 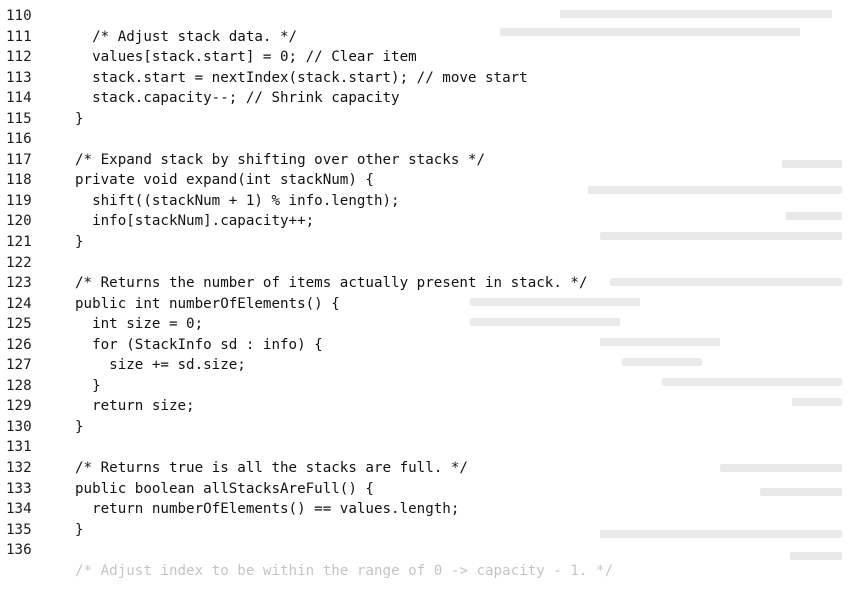 I want to click on line-number: 117, so click(x=19, y=159).